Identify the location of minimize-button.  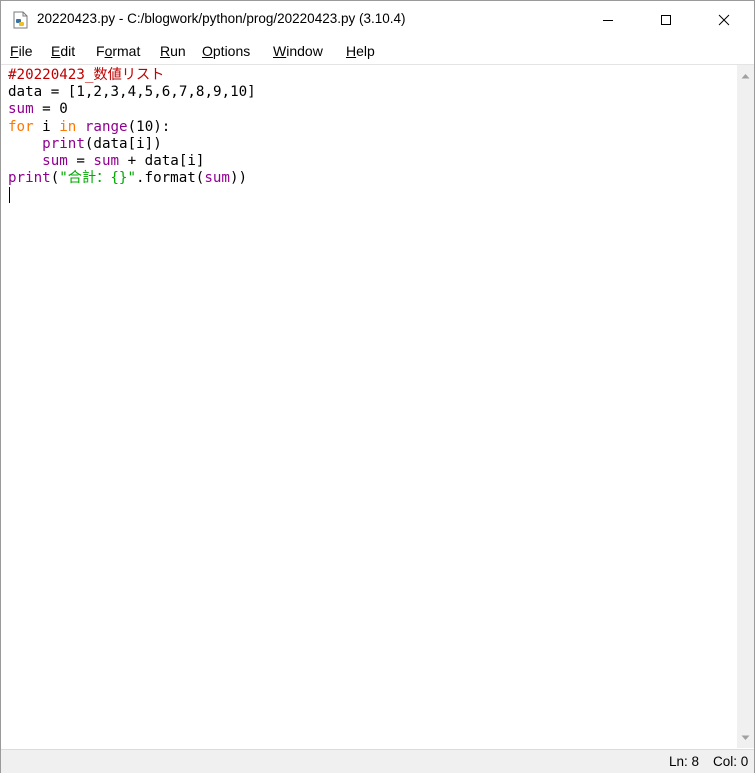
(608, 20).